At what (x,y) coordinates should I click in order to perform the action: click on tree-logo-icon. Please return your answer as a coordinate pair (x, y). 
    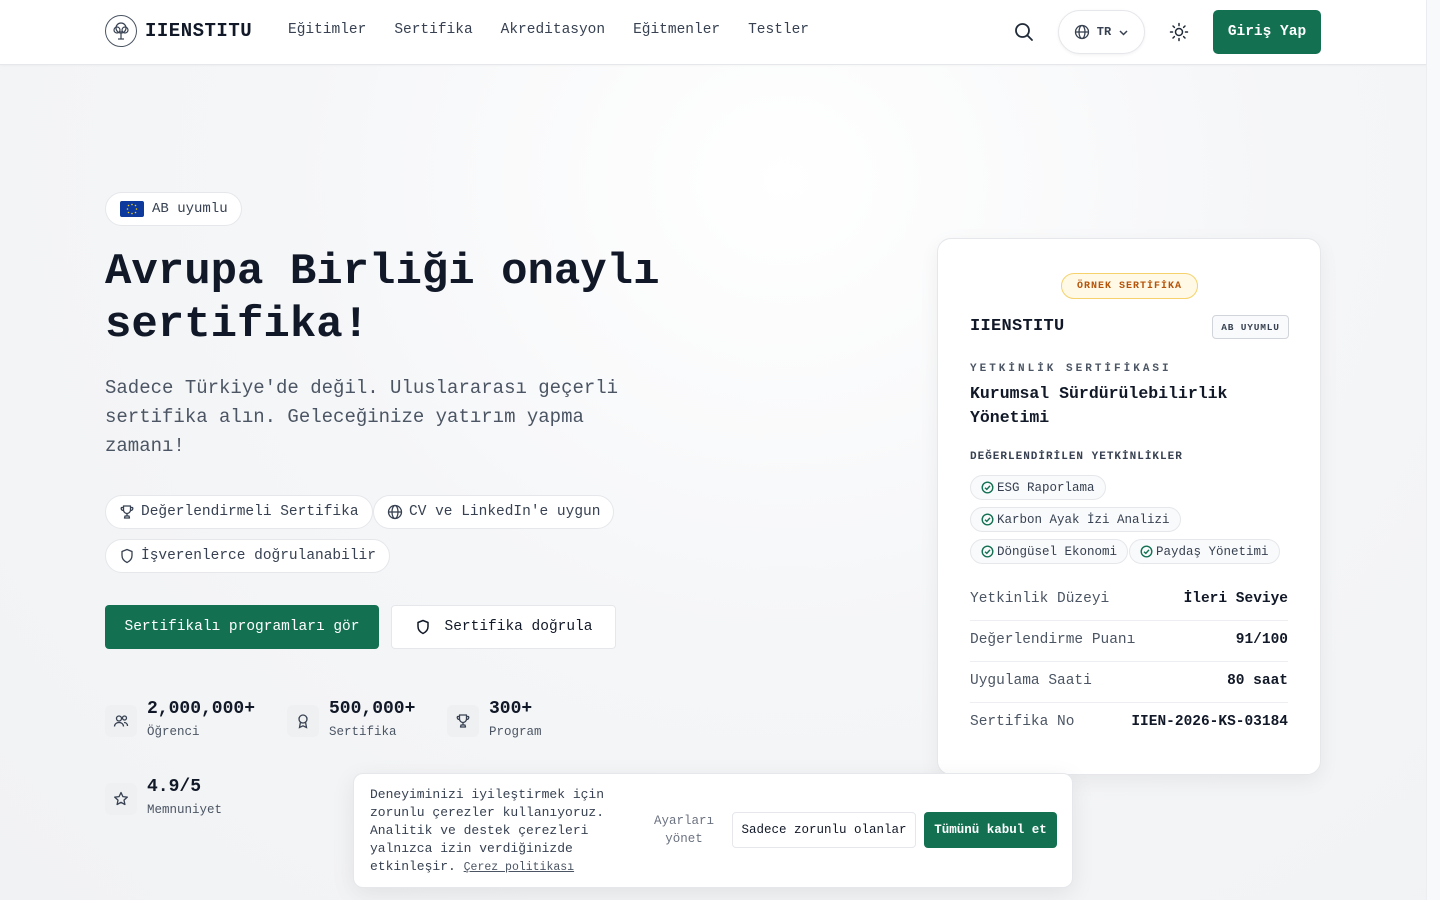
    Looking at the image, I should click on (121, 31).